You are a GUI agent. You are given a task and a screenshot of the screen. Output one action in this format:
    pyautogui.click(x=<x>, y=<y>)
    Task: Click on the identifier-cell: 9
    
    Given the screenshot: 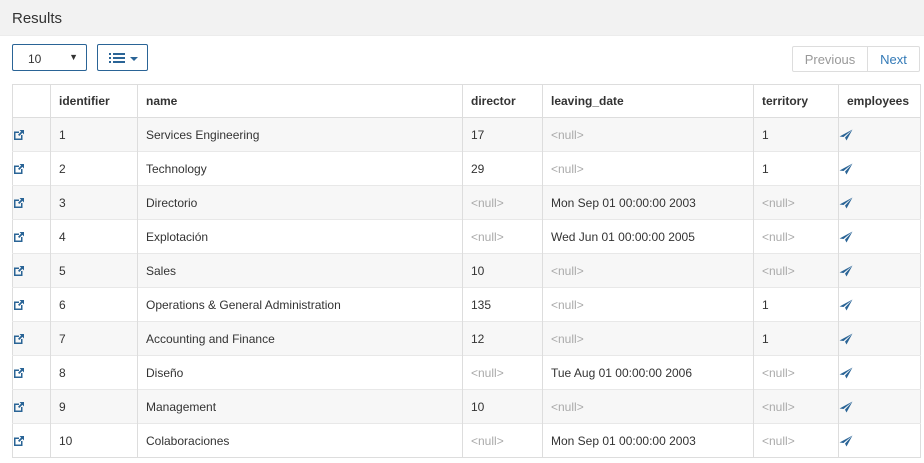 What is the action you would take?
    pyautogui.click(x=94, y=406)
    